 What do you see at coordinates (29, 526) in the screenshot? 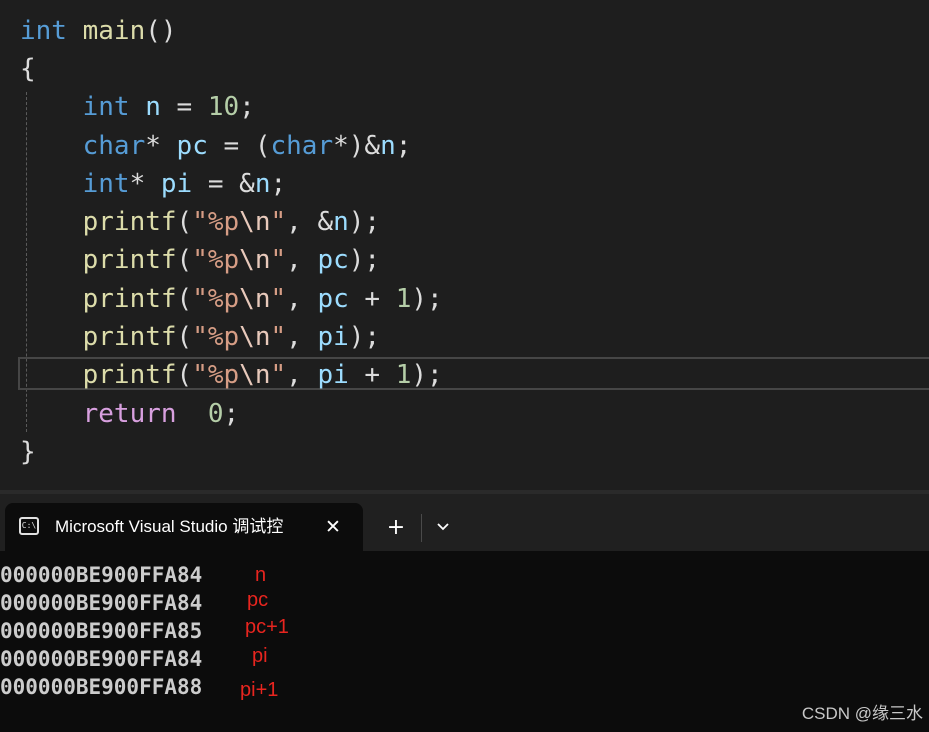
I see `terminal-icon: C:\` at bounding box center [29, 526].